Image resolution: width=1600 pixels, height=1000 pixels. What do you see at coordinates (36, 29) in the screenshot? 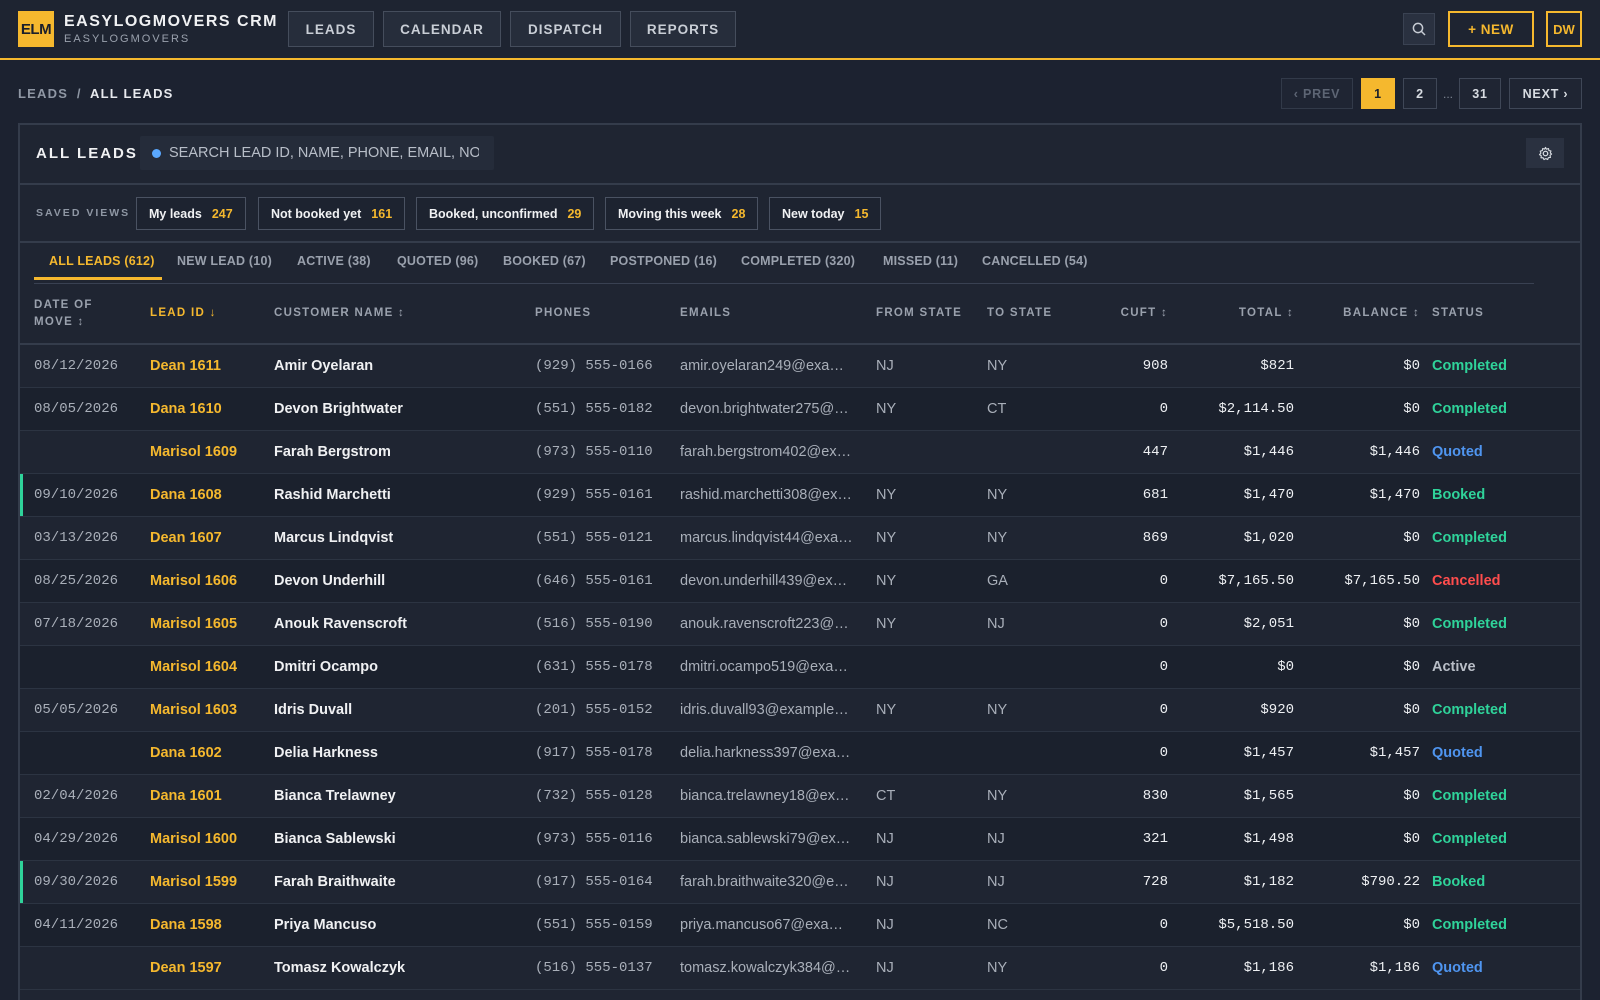
I see `app-logo: ELM` at bounding box center [36, 29].